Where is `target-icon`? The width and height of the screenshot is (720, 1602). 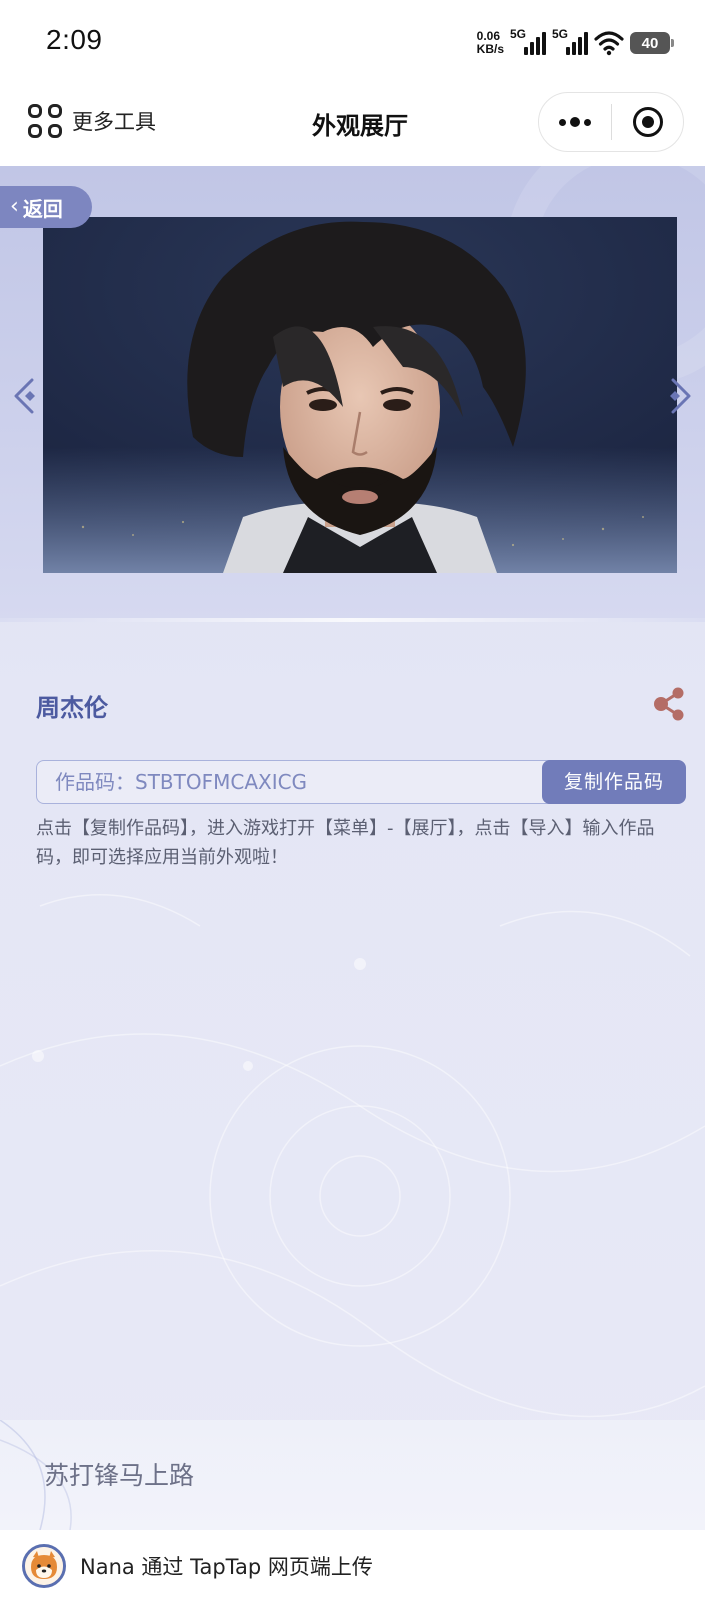
target-icon is located at coordinates (647, 122).